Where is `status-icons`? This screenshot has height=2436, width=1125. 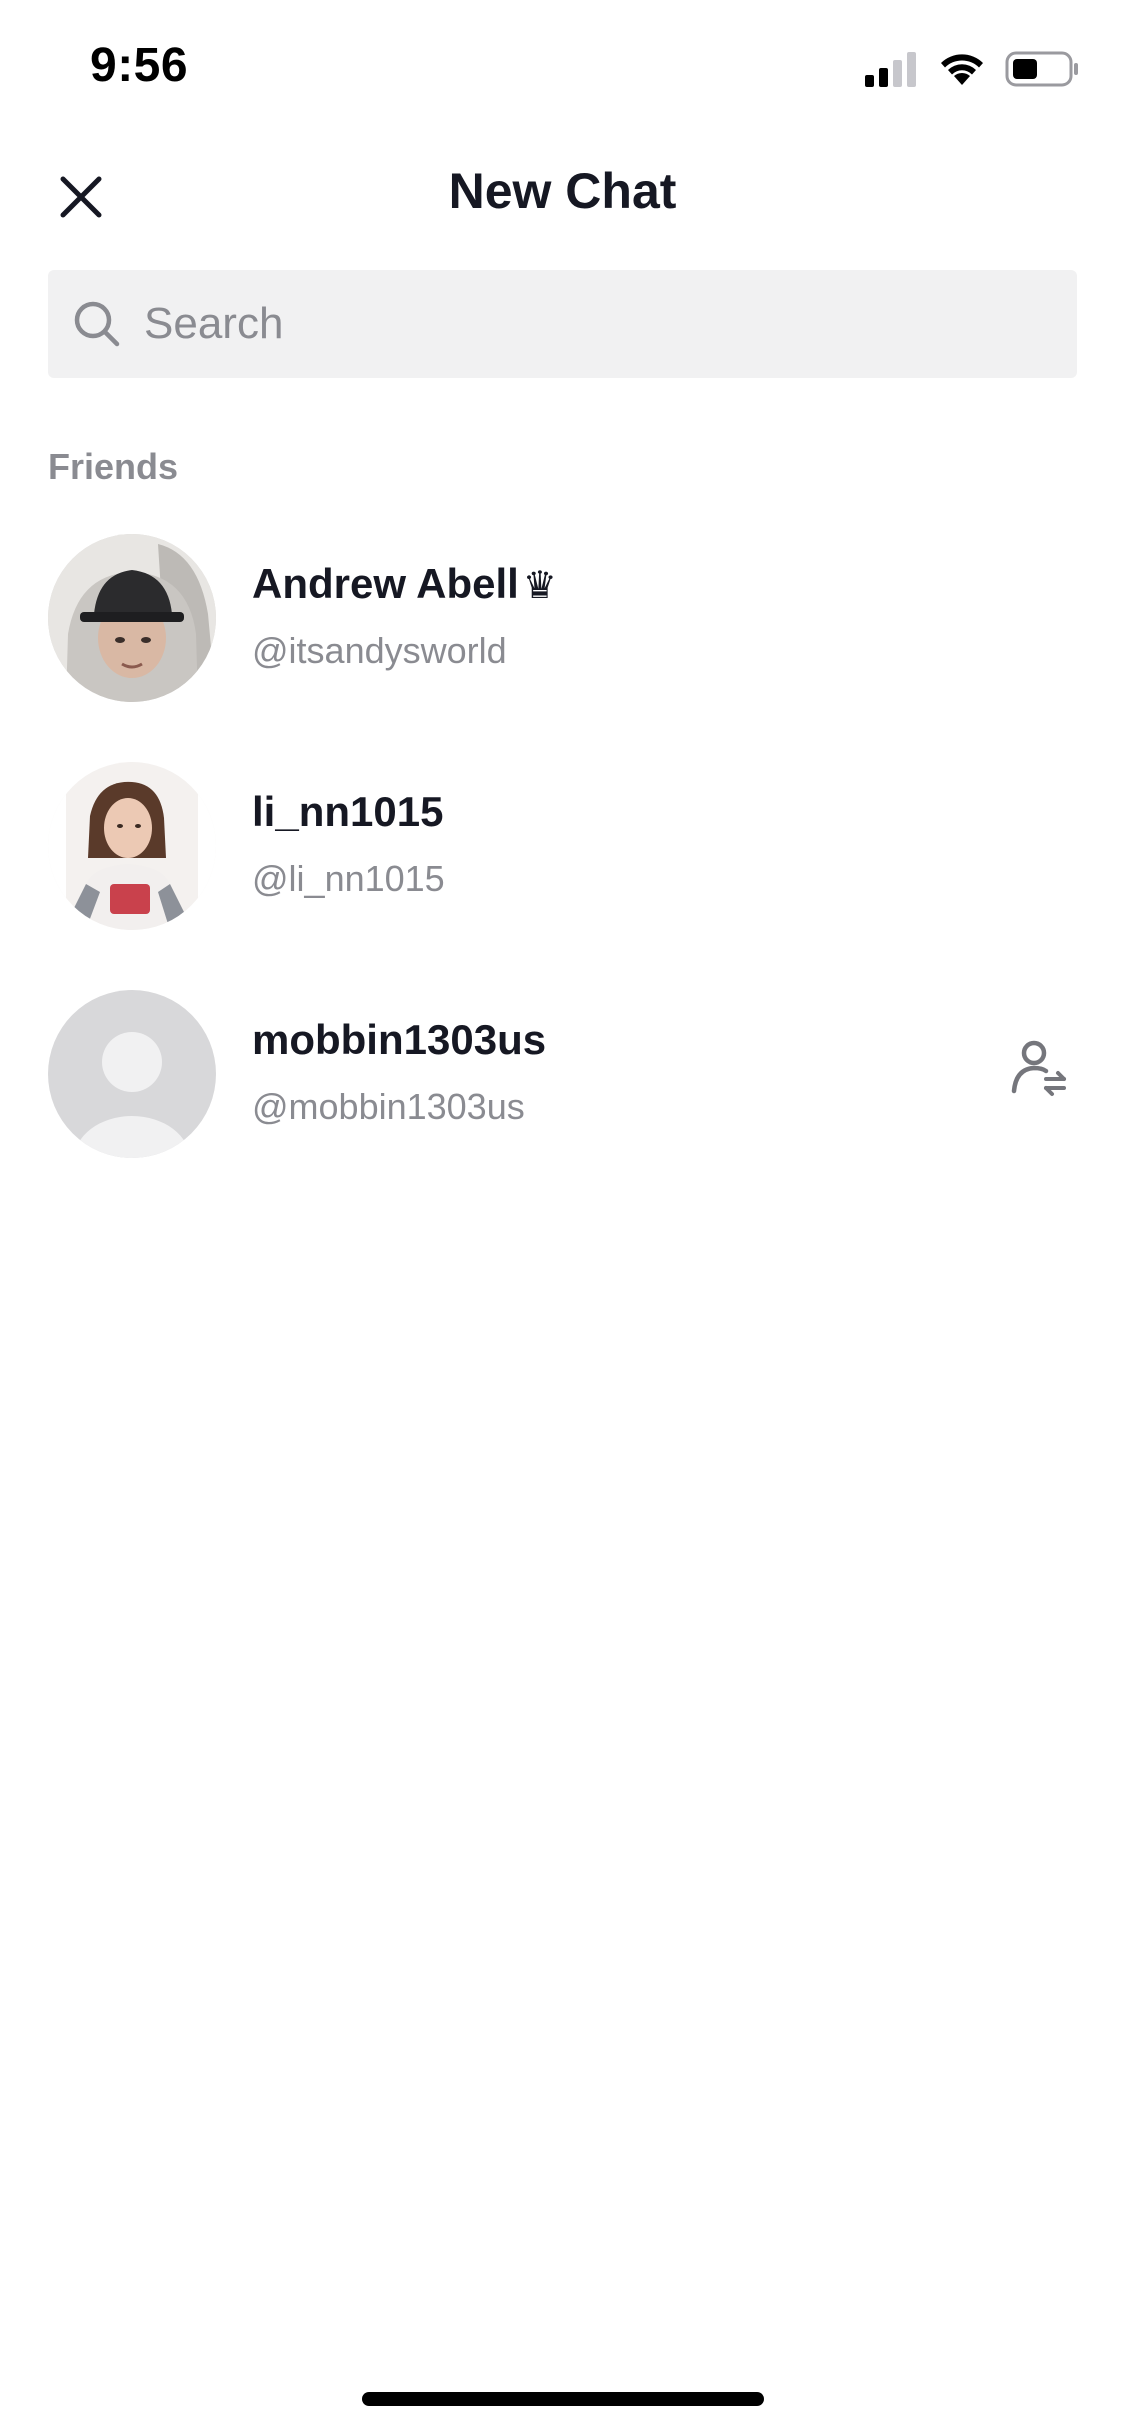
status-icons is located at coordinates (972, 71).